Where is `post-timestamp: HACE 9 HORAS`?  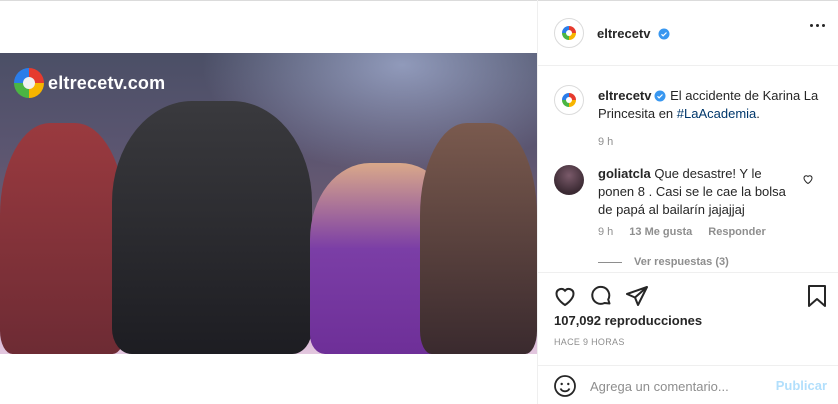 post-timestamp: HACE 9 HORAS is located at coordinates (589, 342).